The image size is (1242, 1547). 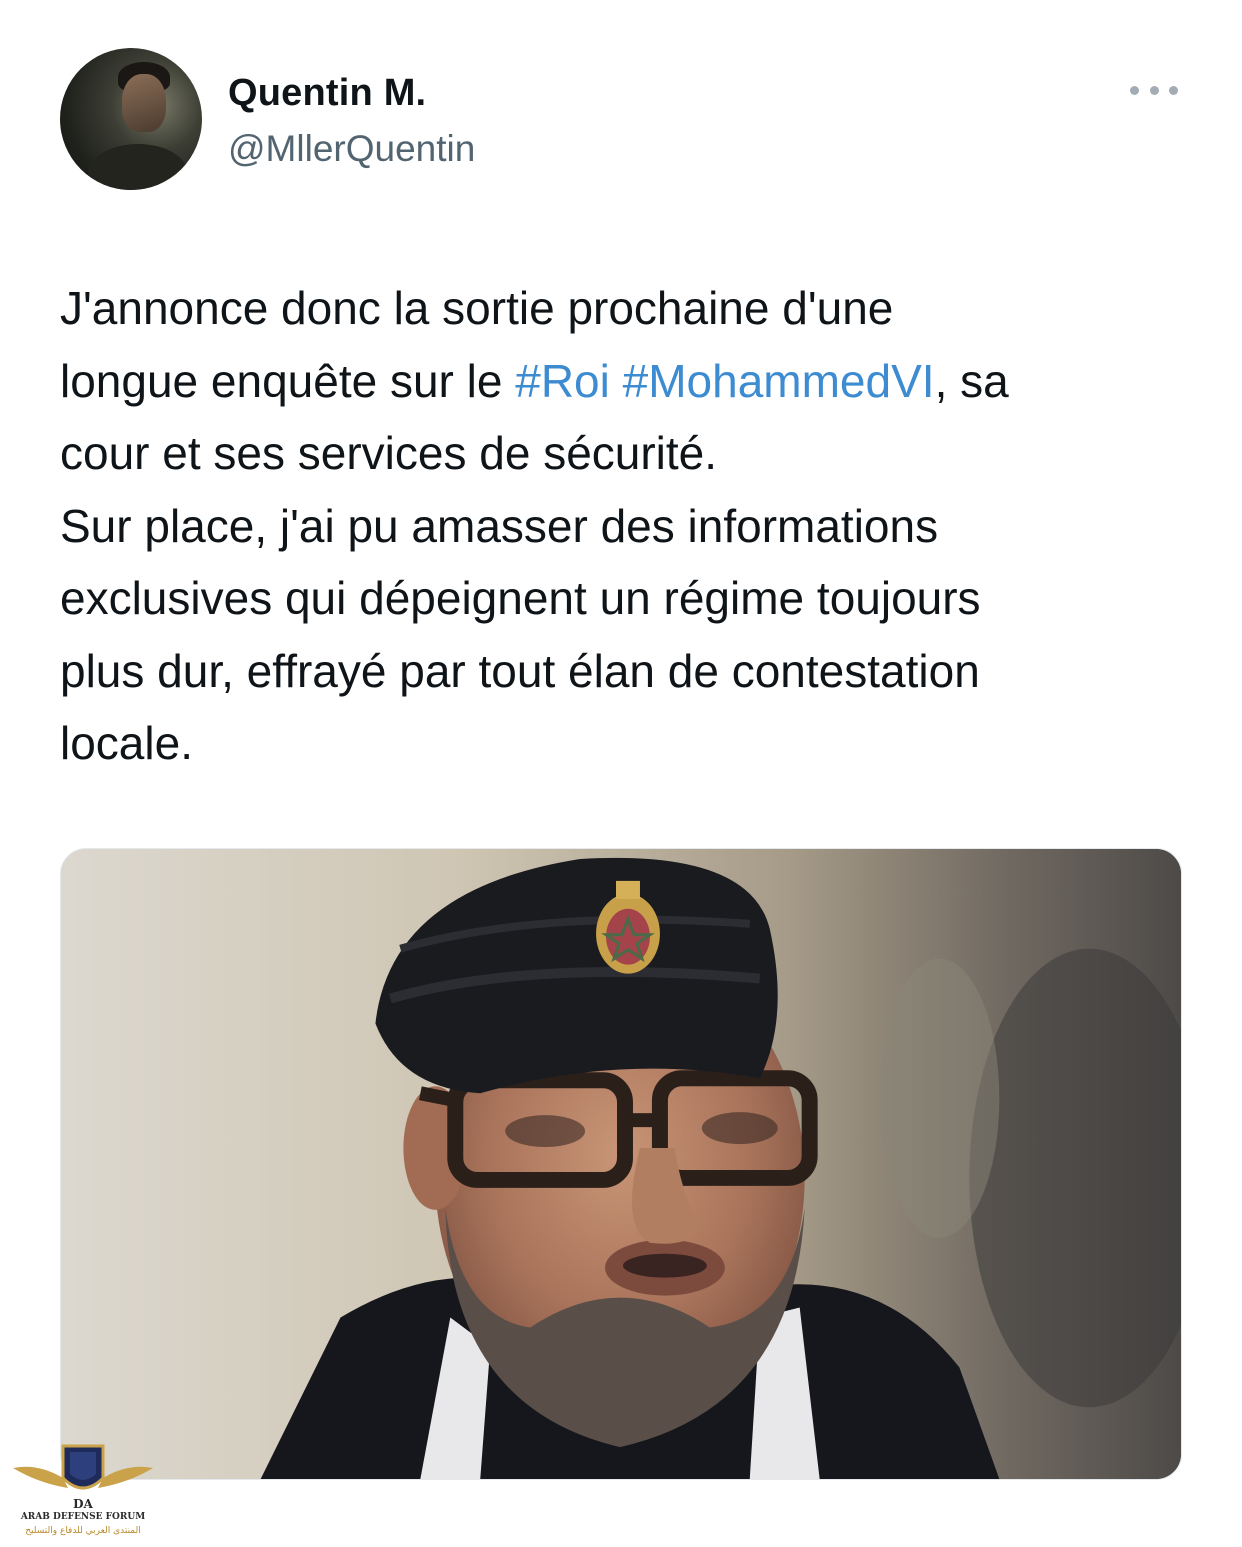 What do you see at coordinates (635, 743) in the screenshot?
I see `tweet-text-line: locale.` at bounding box center [635, 743].